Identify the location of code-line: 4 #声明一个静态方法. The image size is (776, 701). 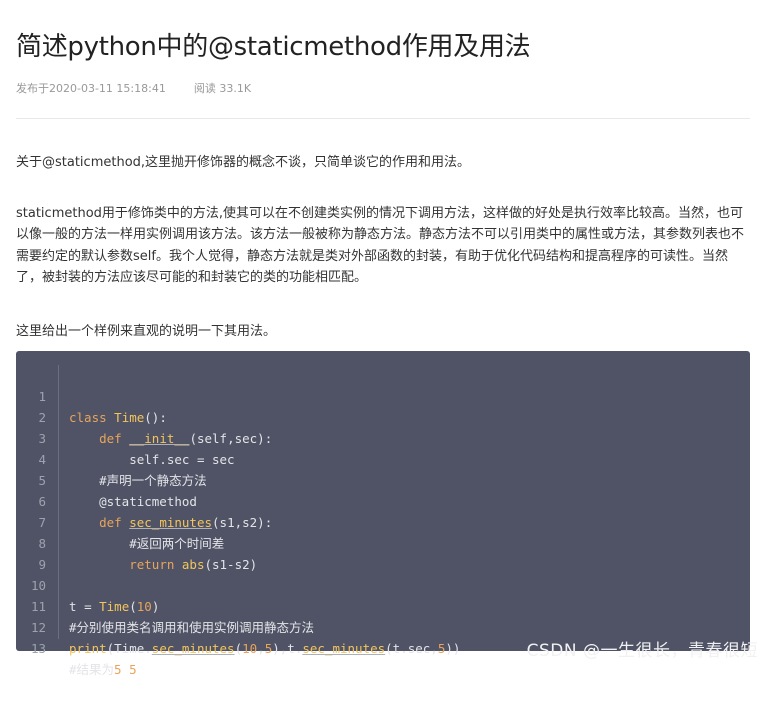
(111, 458).